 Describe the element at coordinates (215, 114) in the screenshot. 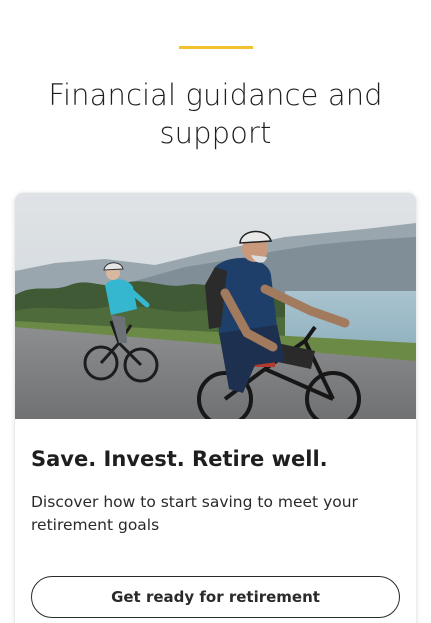

I see `section-title: Financial guidance and support` at that location.